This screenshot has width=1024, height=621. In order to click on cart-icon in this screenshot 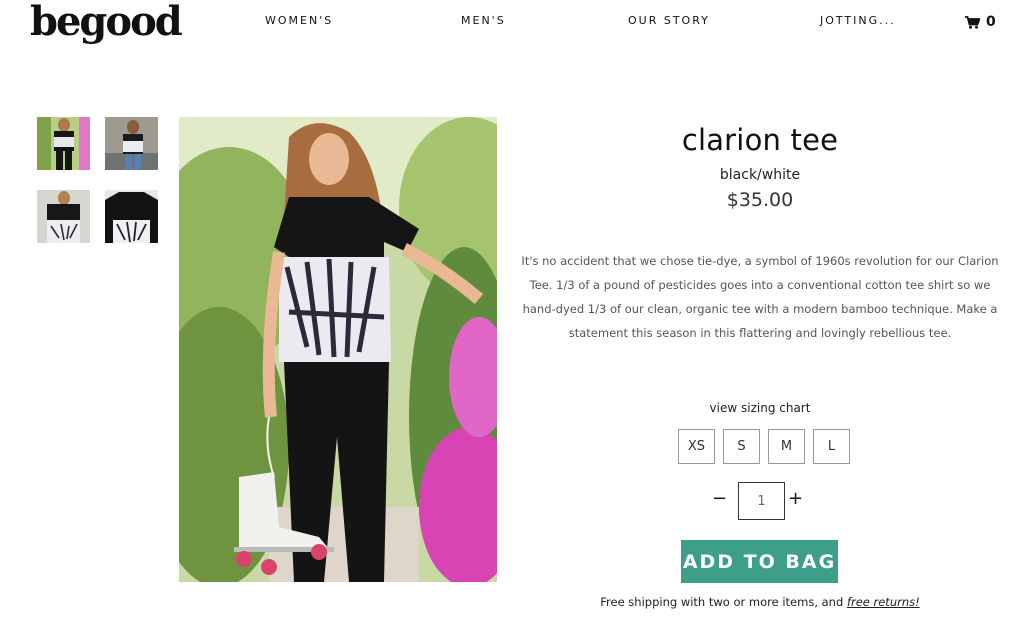, I will do `click(972, 22)`.